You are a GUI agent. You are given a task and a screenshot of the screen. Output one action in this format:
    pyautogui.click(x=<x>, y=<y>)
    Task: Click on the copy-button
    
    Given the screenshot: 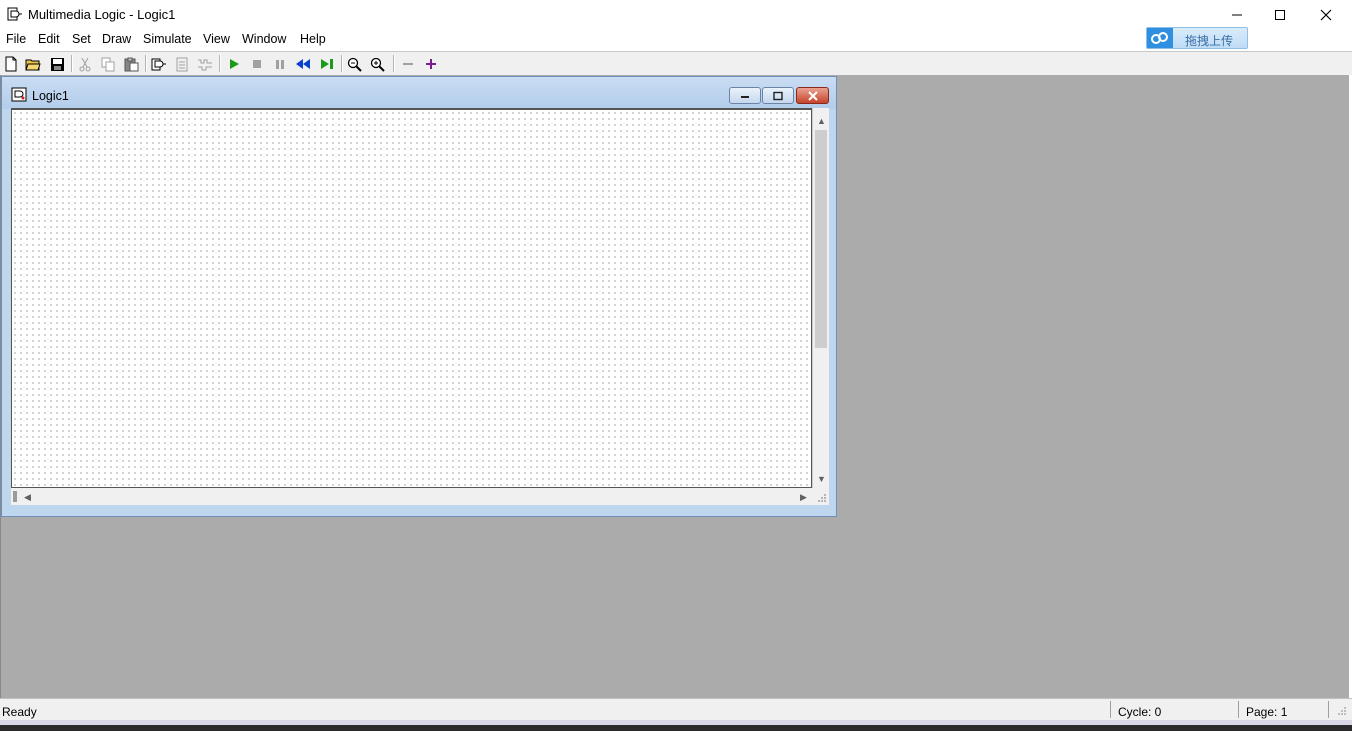 What is the action you would take?
    pyautogui.click(x=108, y=64)
    